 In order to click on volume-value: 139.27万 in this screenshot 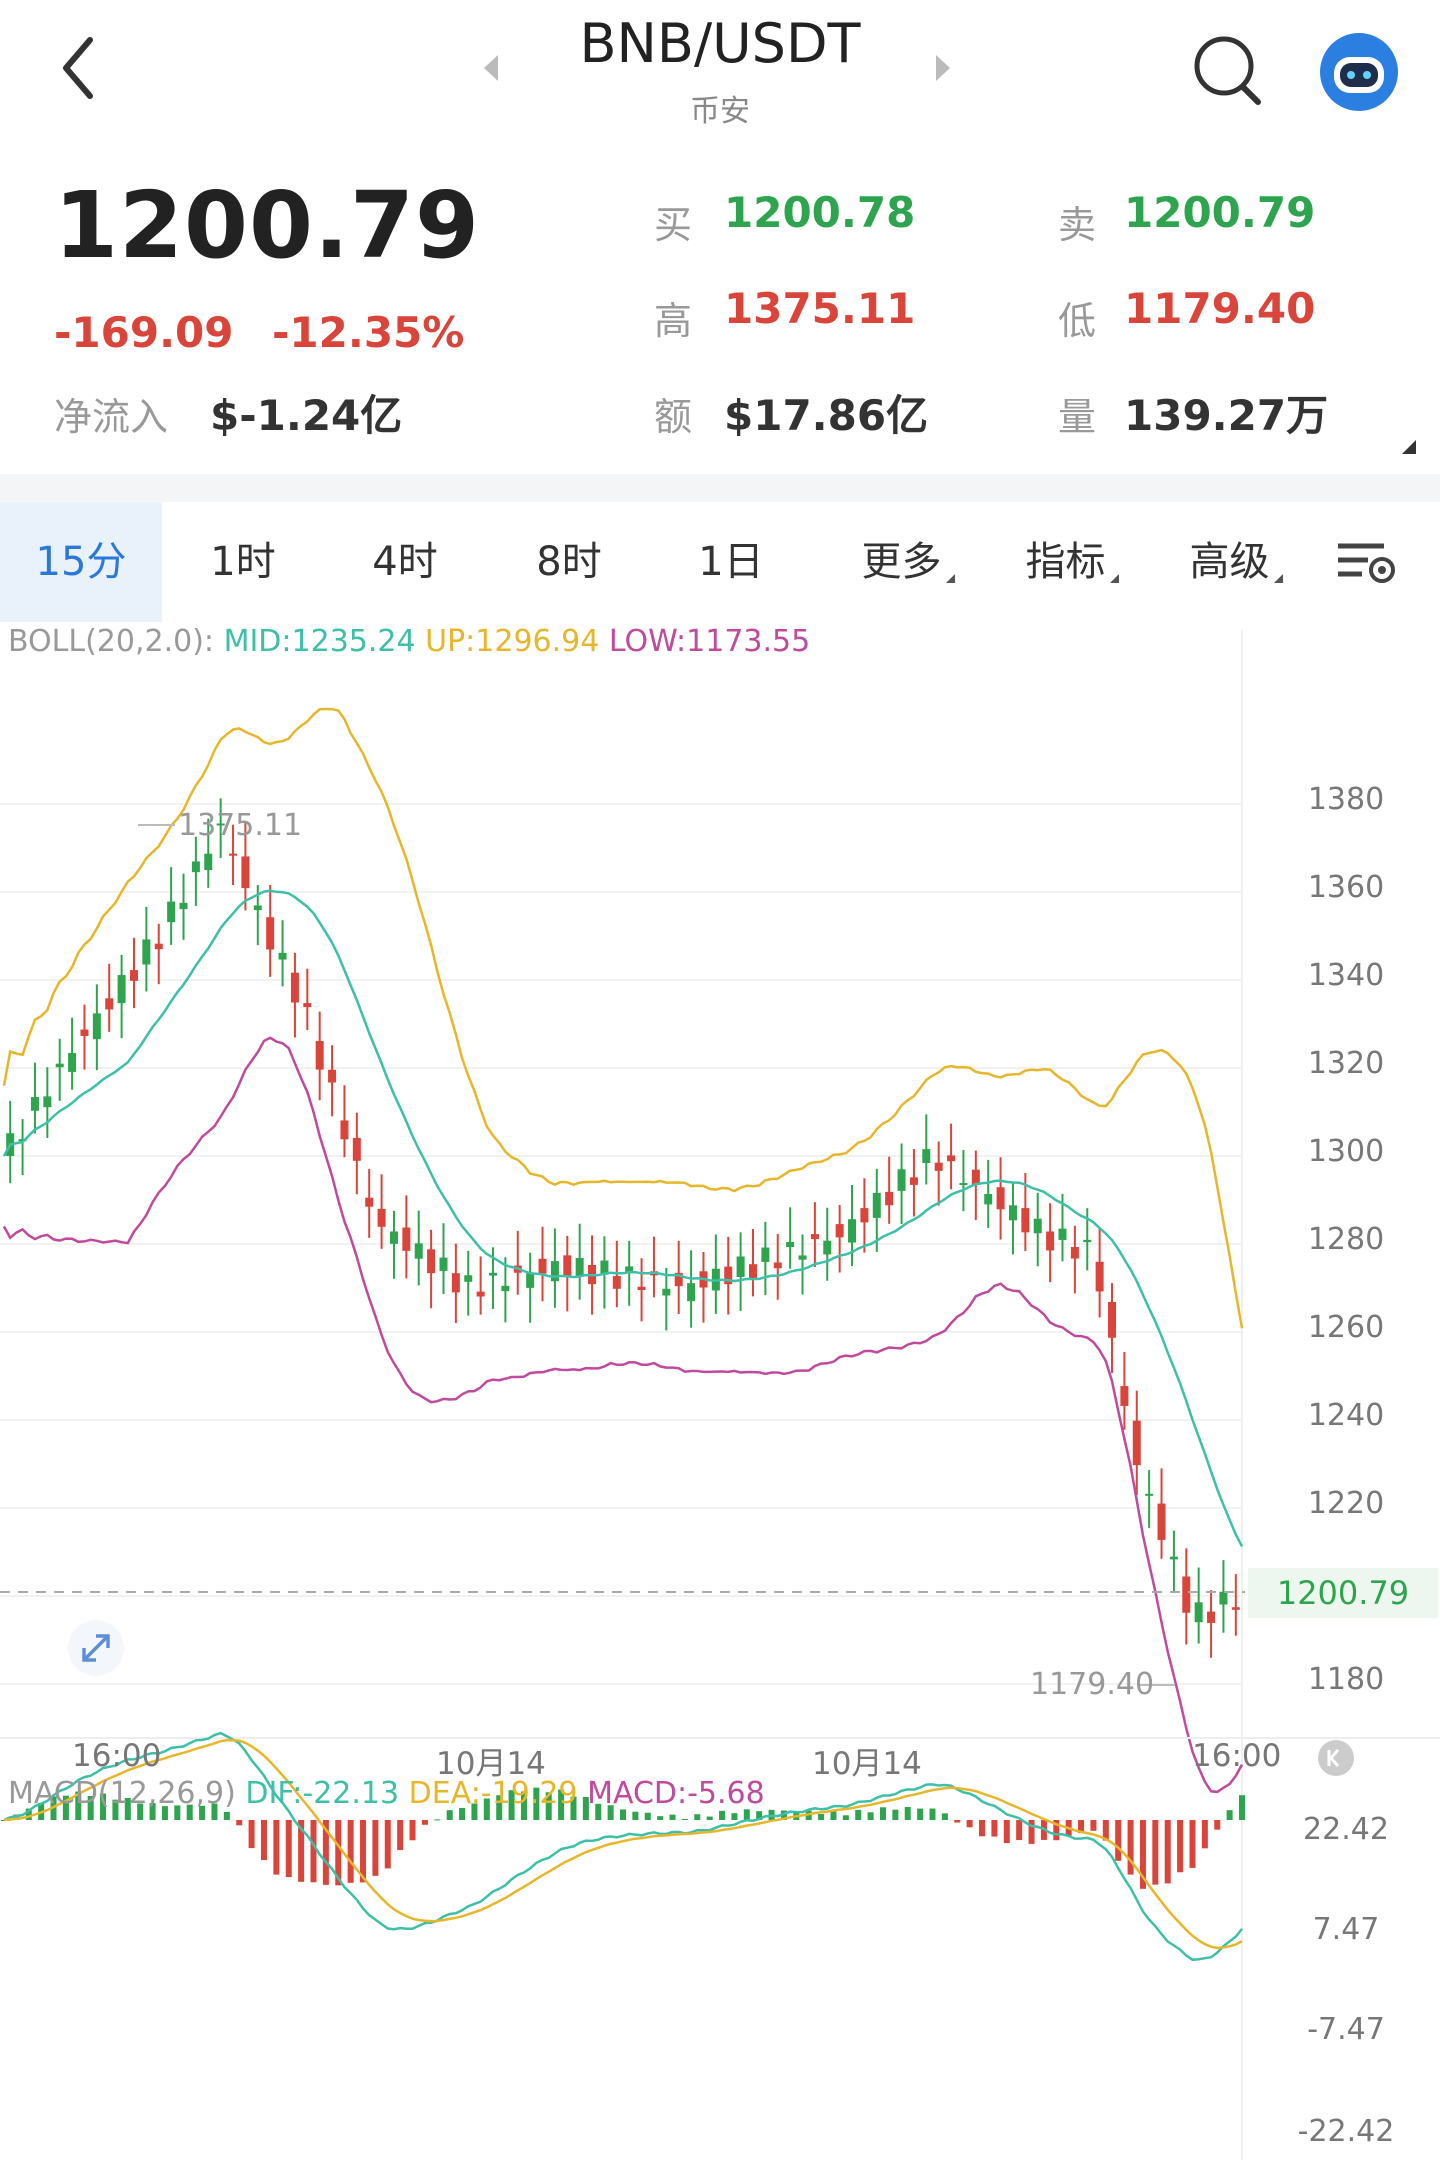, I will do `click(1226, 415)`.